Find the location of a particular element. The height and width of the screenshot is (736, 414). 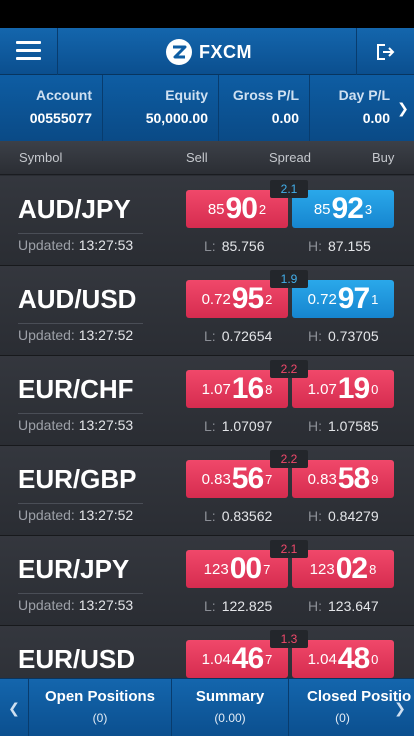

symbol-name: AUD/USD is located at coordinates (77, 299).